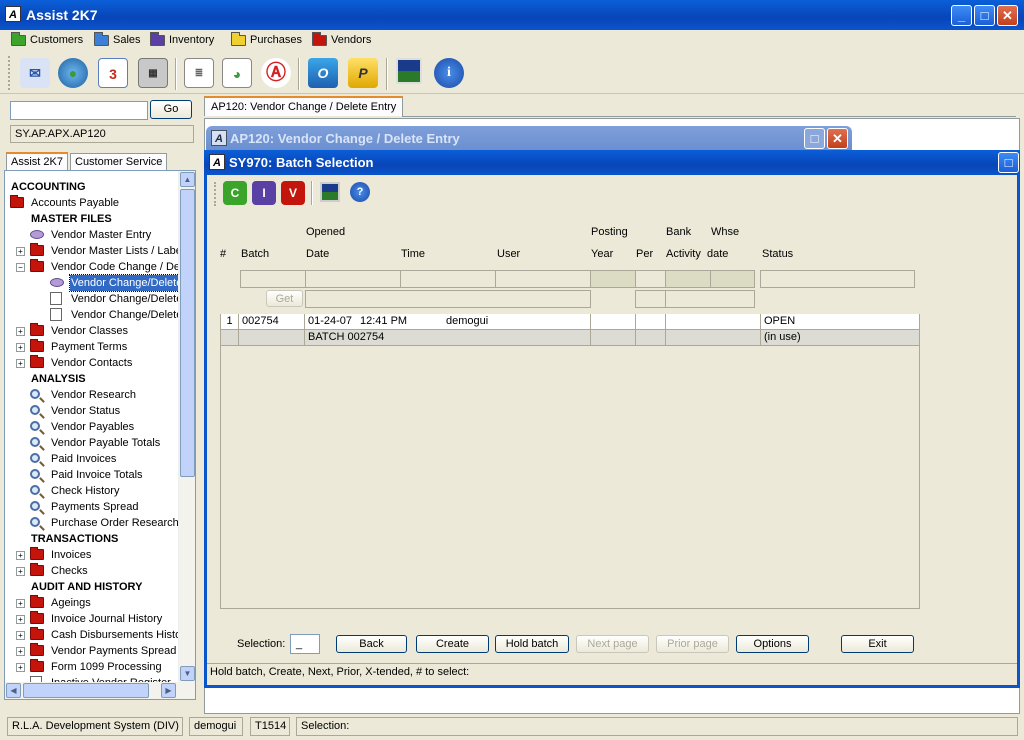  Describe the element at coordinates (692, 644) in the screenshot. I see `prior-page-button: Prior page` at that location.